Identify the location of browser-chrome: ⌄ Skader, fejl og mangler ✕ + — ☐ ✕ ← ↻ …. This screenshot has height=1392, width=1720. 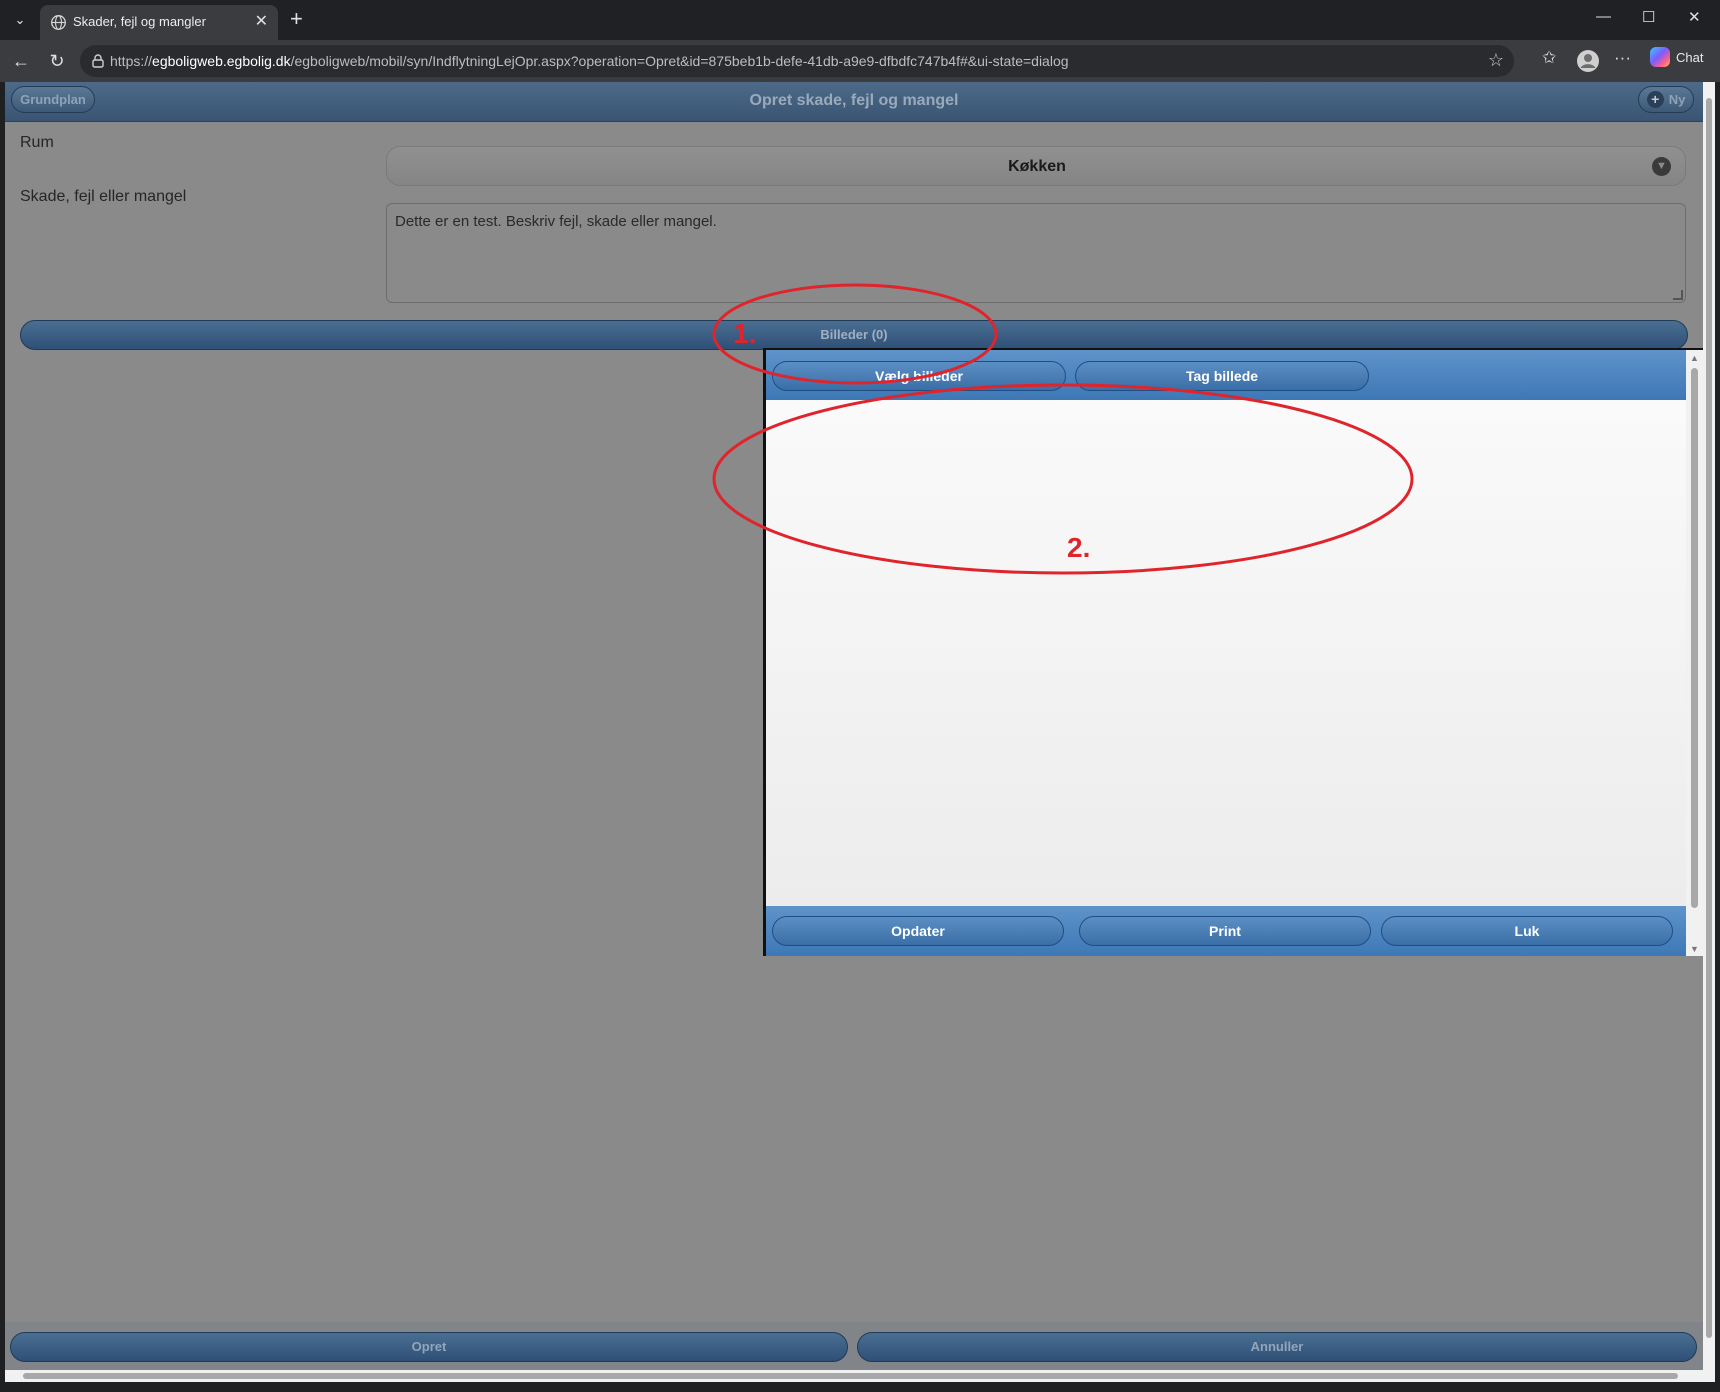
(860, 41).